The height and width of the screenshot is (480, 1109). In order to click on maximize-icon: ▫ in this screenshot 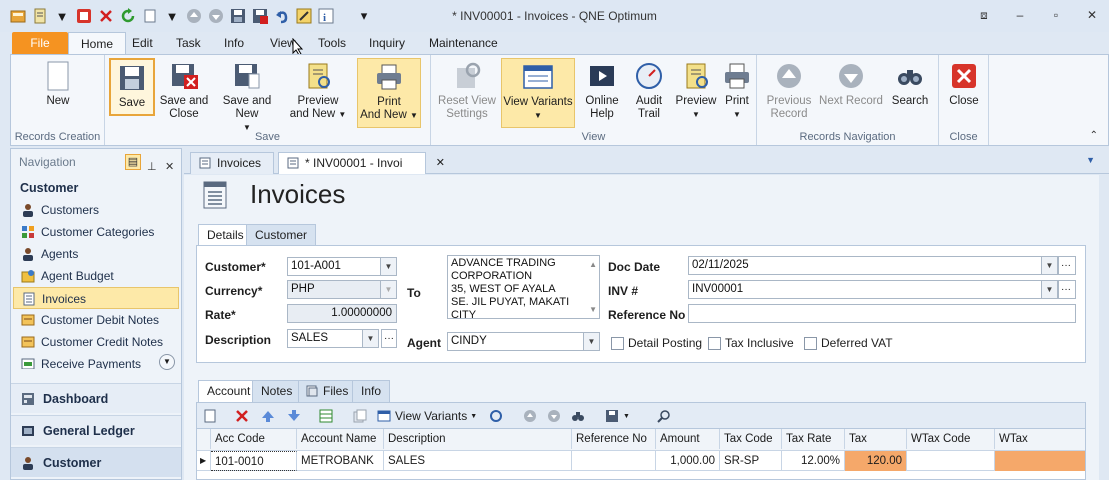, I will do `click(1056, 15)`.